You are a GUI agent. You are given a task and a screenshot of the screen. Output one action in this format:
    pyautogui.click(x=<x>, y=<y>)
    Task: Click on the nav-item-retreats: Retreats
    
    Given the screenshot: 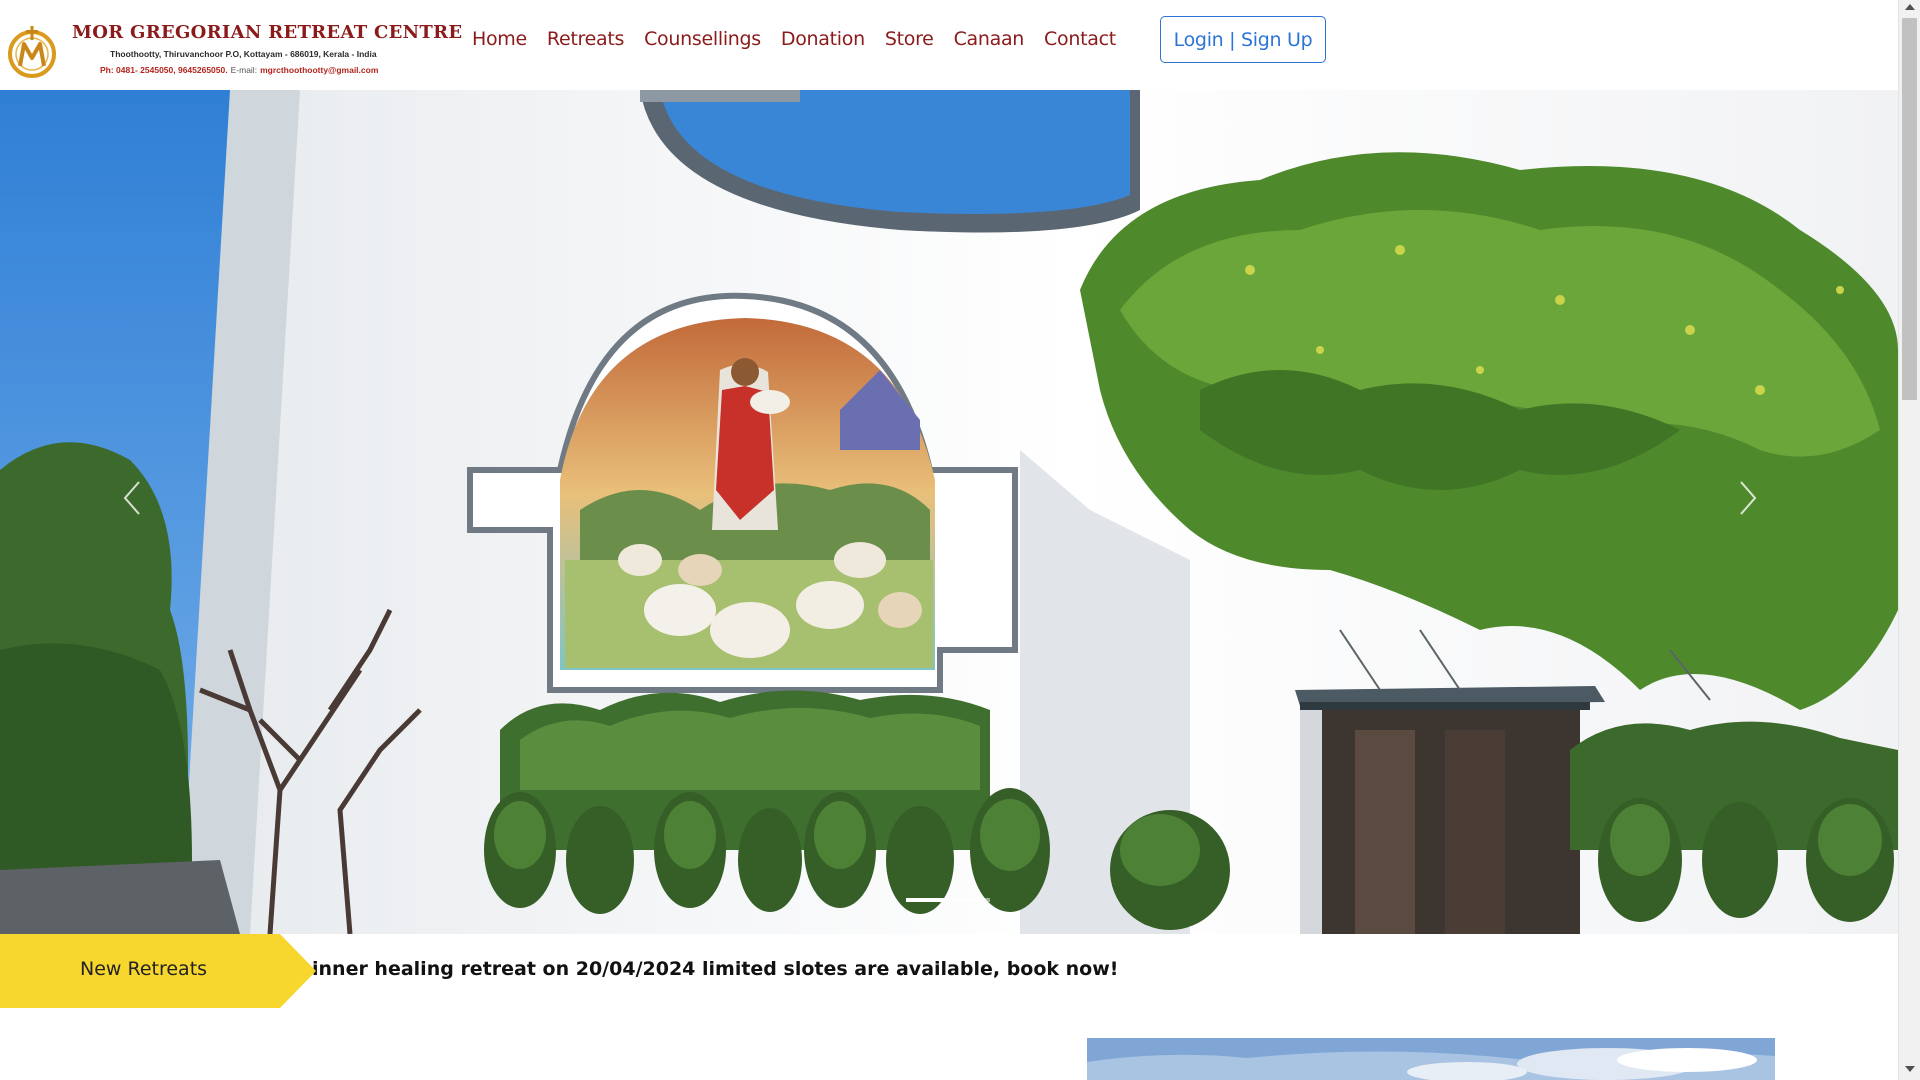 What is the action you would take?
    pyautogui.click(x=585, y=39)
    